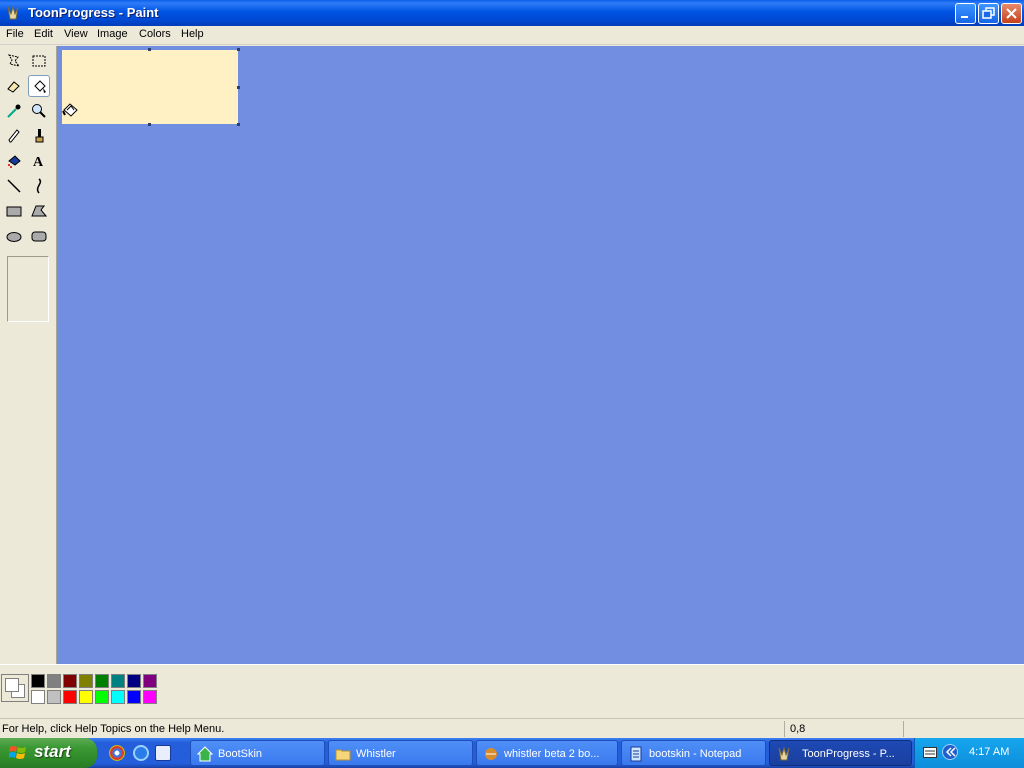 This screenshot has width=1024, height=768. I want to click on tool-options-box, so click(28, 289).